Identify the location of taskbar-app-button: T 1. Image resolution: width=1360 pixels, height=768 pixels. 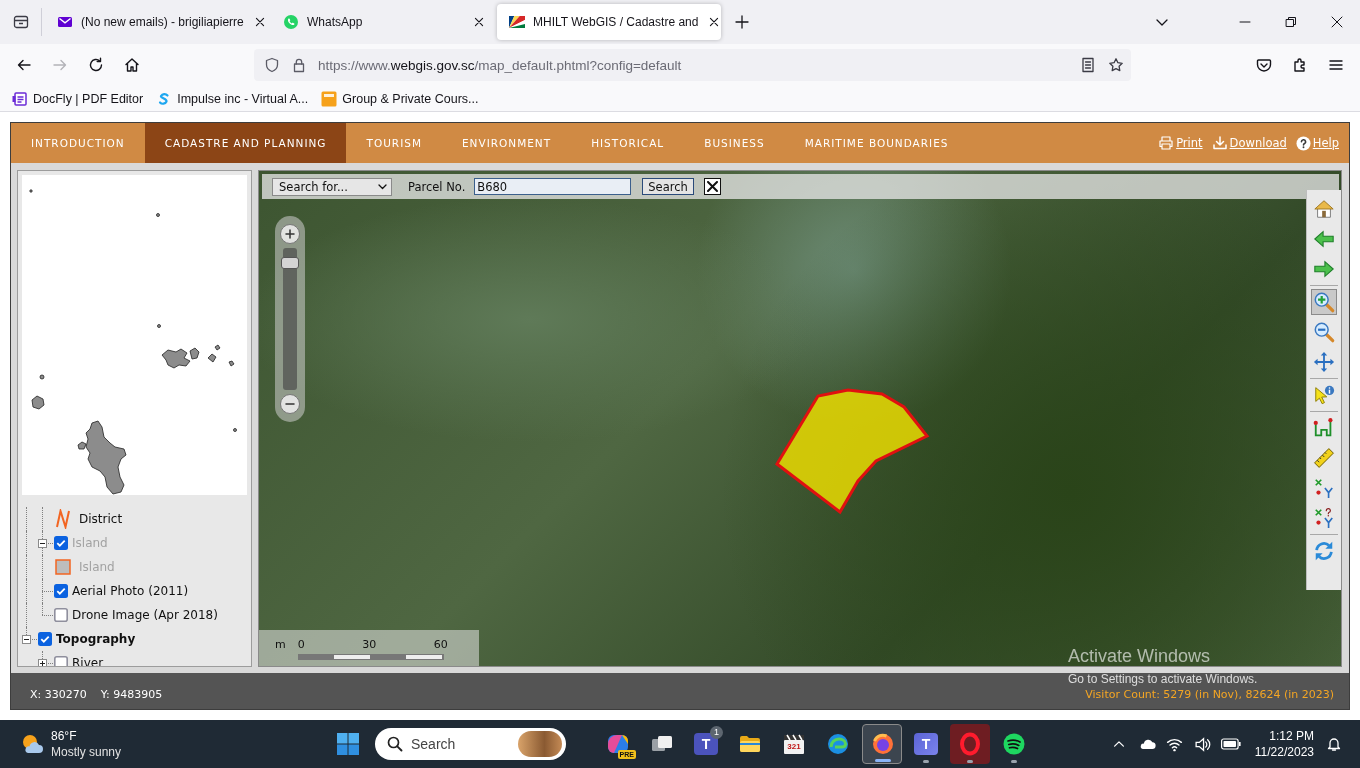
(706, 744).